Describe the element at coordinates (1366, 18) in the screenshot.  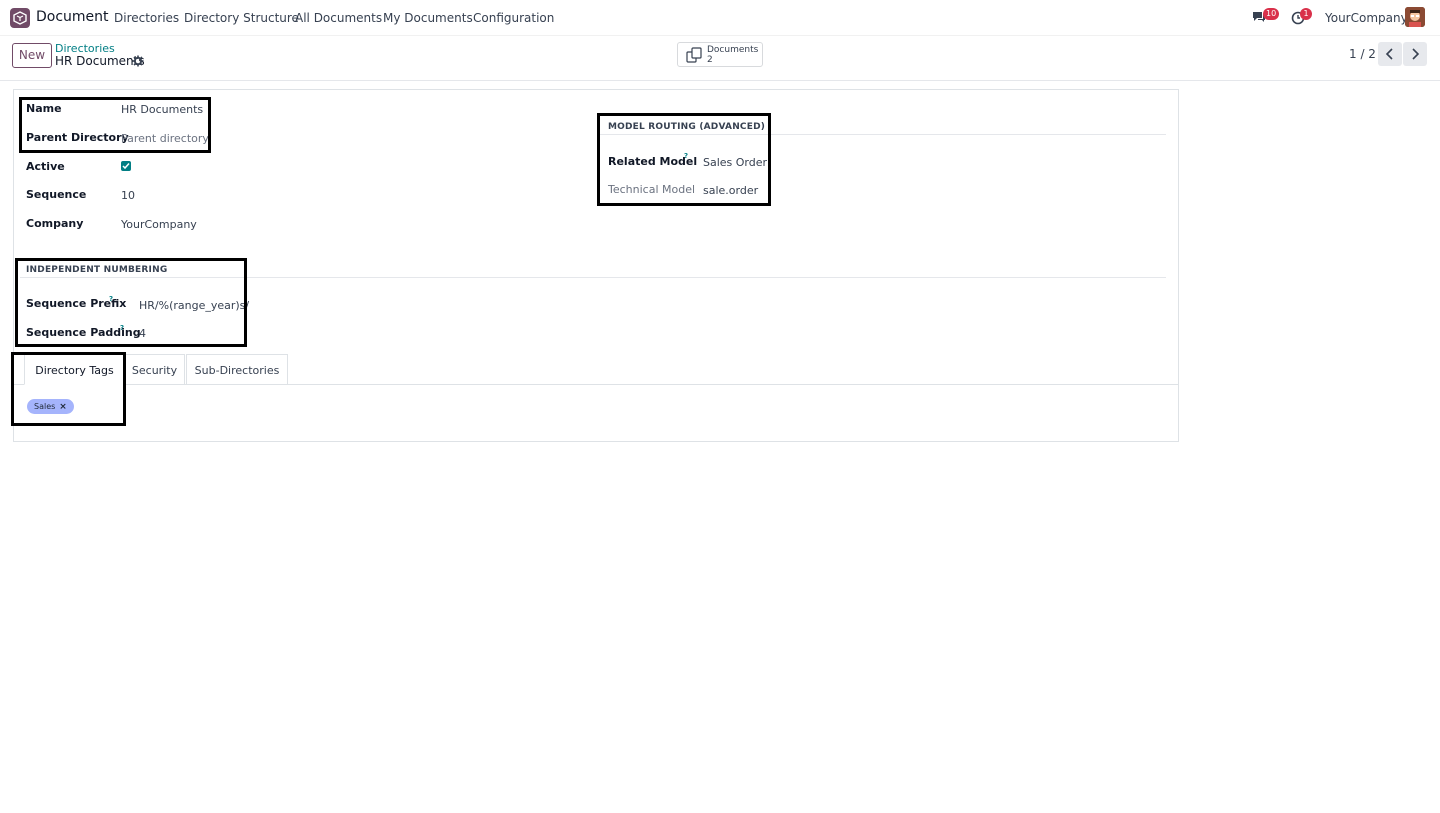
I see `company-switcher: YourCompany` at that location.